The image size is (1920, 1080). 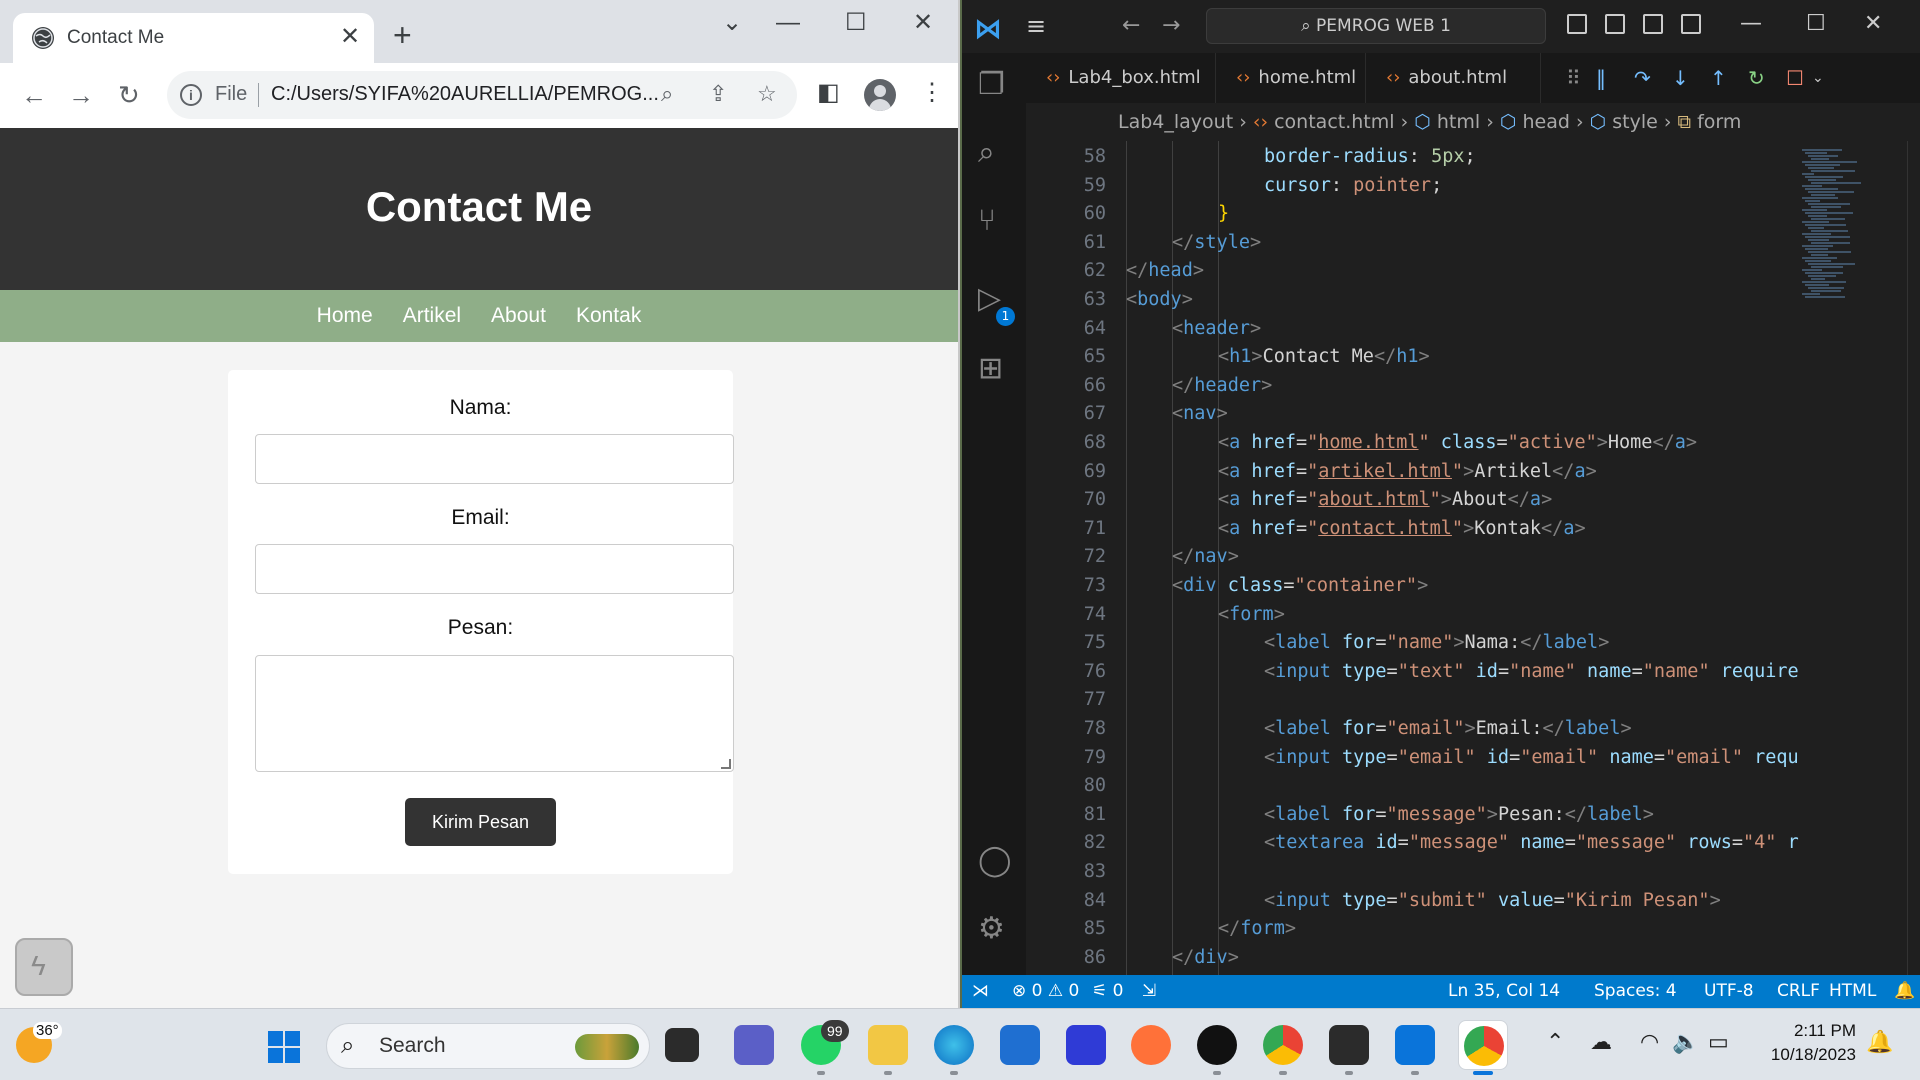 I want to click on name-input, so click(x=494, y=459).